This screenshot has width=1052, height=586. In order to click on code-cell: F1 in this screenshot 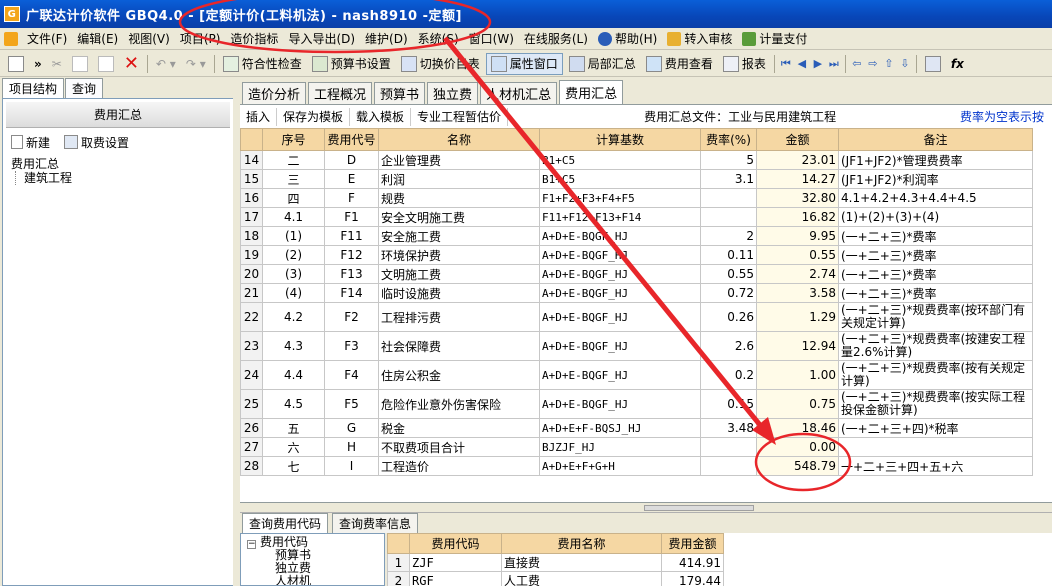, I will do `click(351, 217)`.